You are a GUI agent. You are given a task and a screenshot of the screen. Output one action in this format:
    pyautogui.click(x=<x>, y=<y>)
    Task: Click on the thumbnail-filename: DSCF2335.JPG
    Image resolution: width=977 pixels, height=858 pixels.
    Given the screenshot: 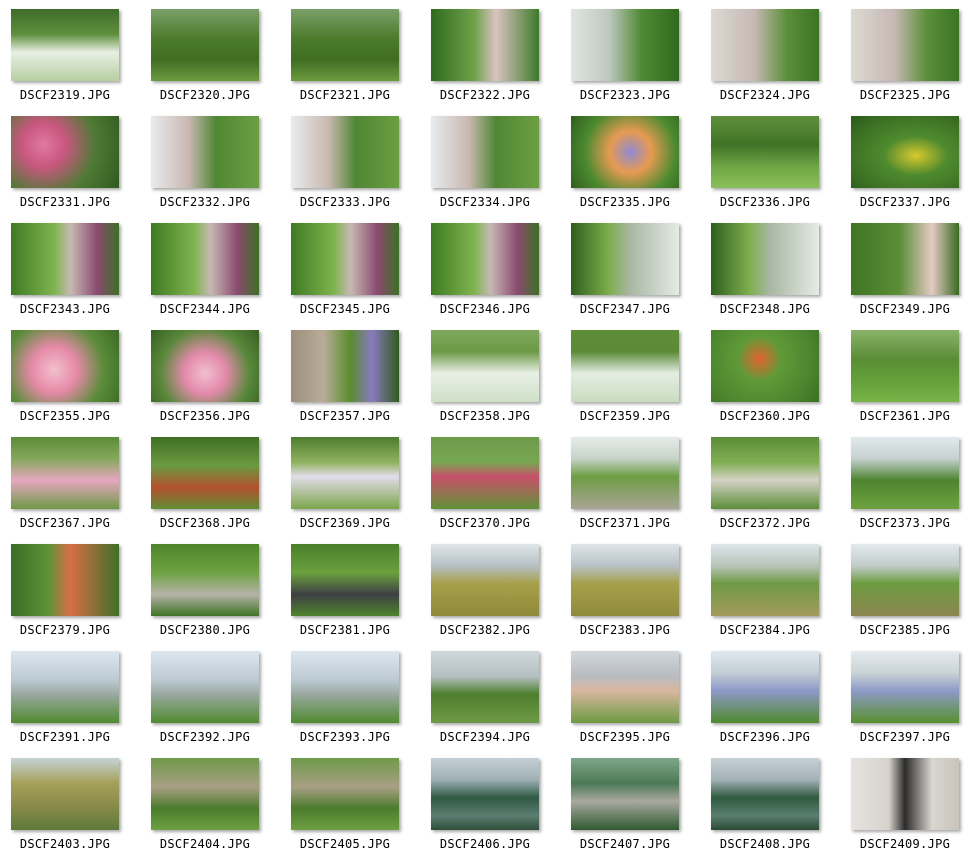 What is the action you would take?
    pyautogui.click(x=625, y=202)
    